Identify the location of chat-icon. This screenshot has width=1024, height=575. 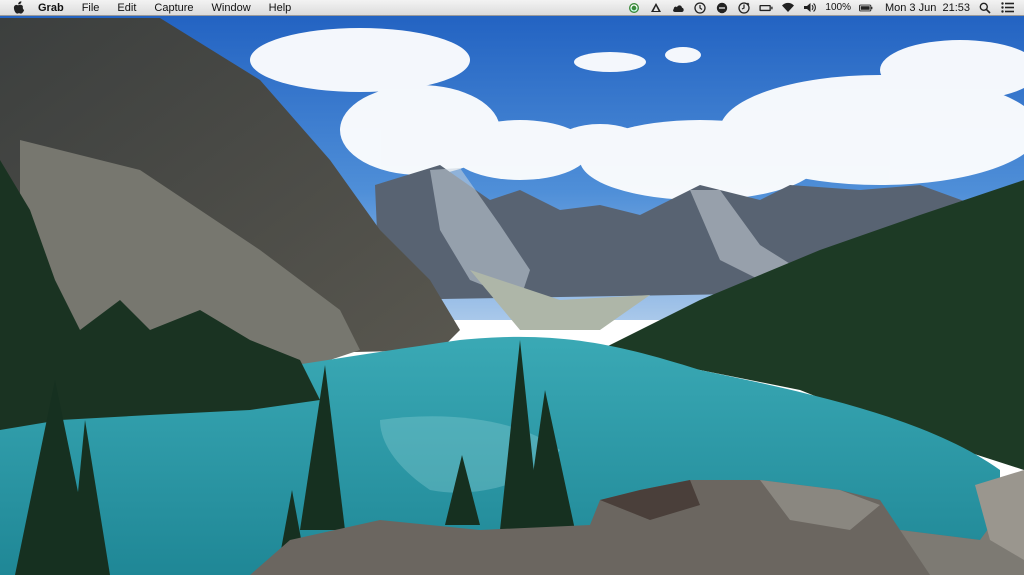
(722, 8).